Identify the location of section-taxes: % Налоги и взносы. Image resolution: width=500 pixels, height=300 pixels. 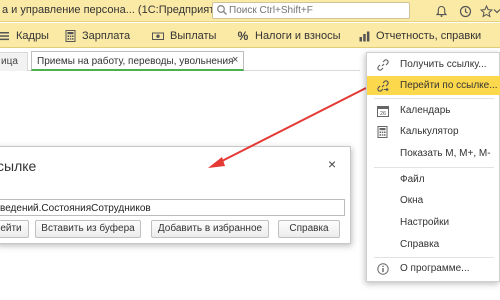
(288, 36).